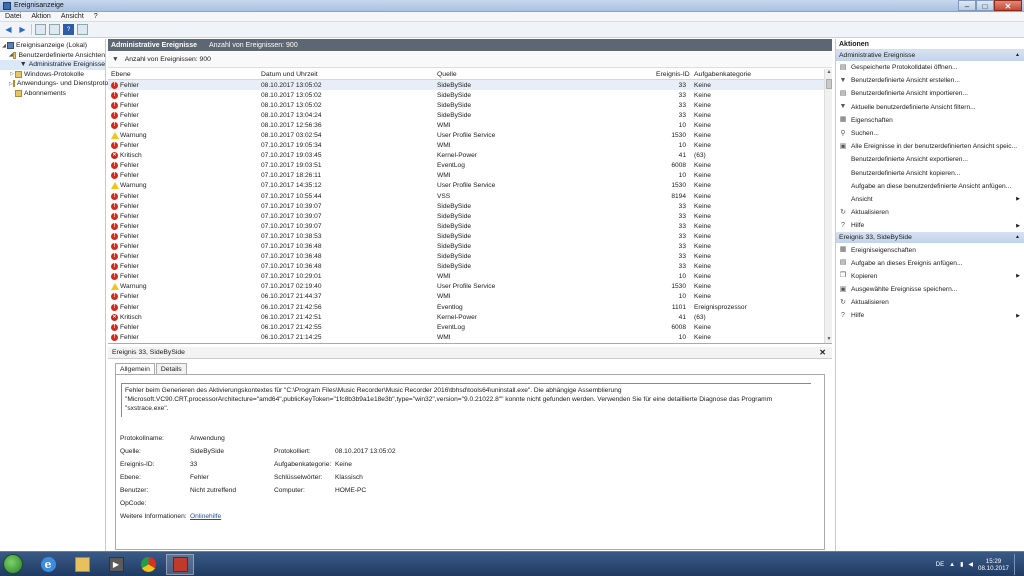 This screenshot has width=1024, height=576. I want to click on table-row: ! Fehler 07.10.2017 19:05:34 WMI 10 Keine, so click(466, 146).